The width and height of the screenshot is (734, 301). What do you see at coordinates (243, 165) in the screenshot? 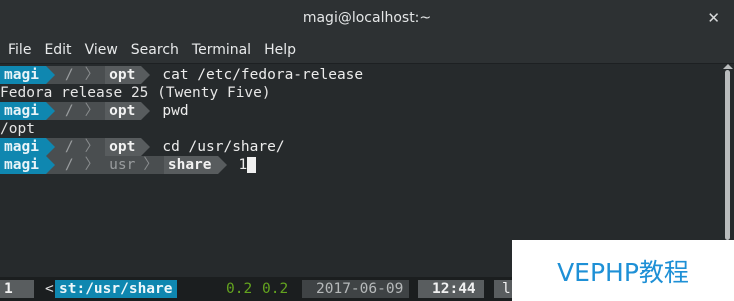
I see `command-text: 1` at bounding box center [243, 165].